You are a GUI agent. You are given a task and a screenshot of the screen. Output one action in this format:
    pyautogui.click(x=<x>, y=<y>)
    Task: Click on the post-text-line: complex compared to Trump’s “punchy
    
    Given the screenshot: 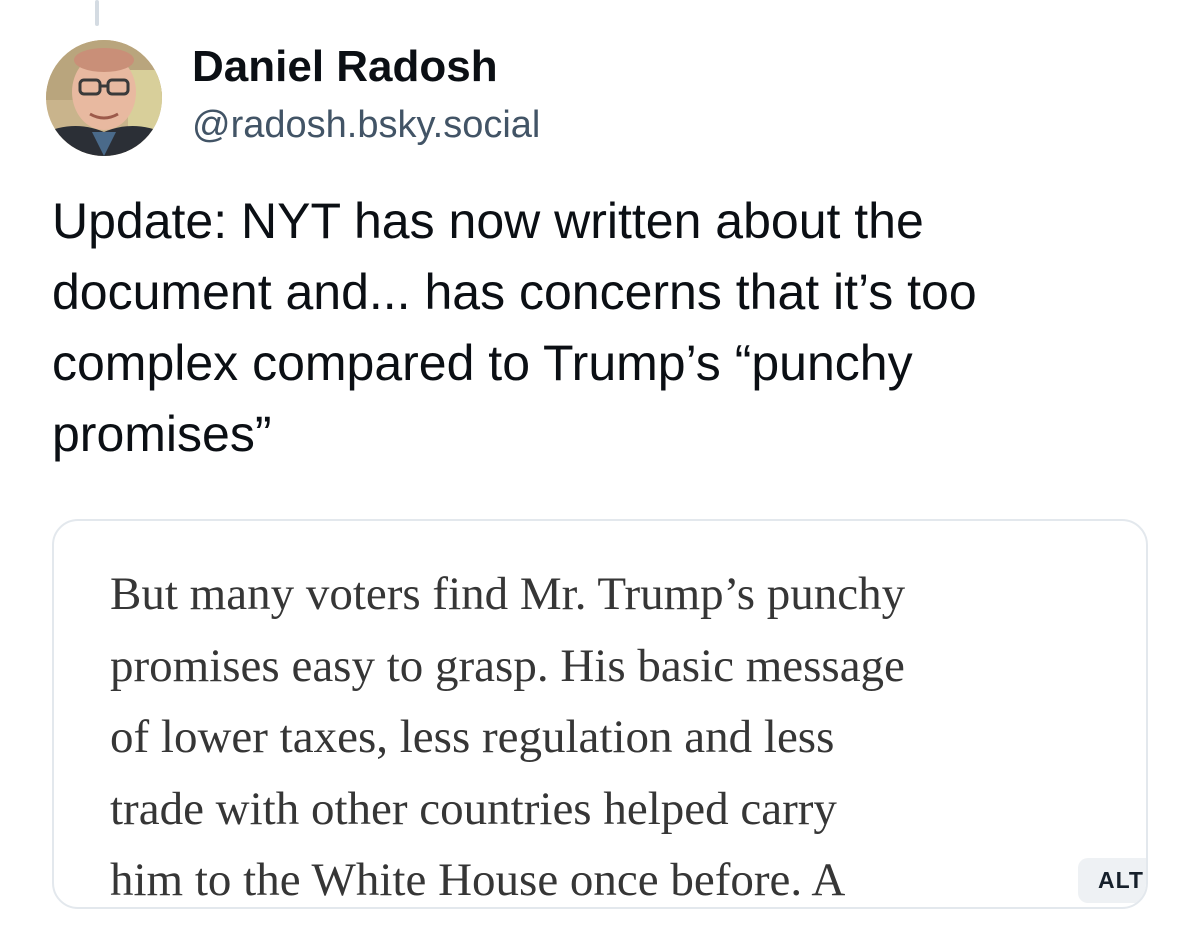 What is the action you would take?
    pyautogui.click(x=482, y=363)
    